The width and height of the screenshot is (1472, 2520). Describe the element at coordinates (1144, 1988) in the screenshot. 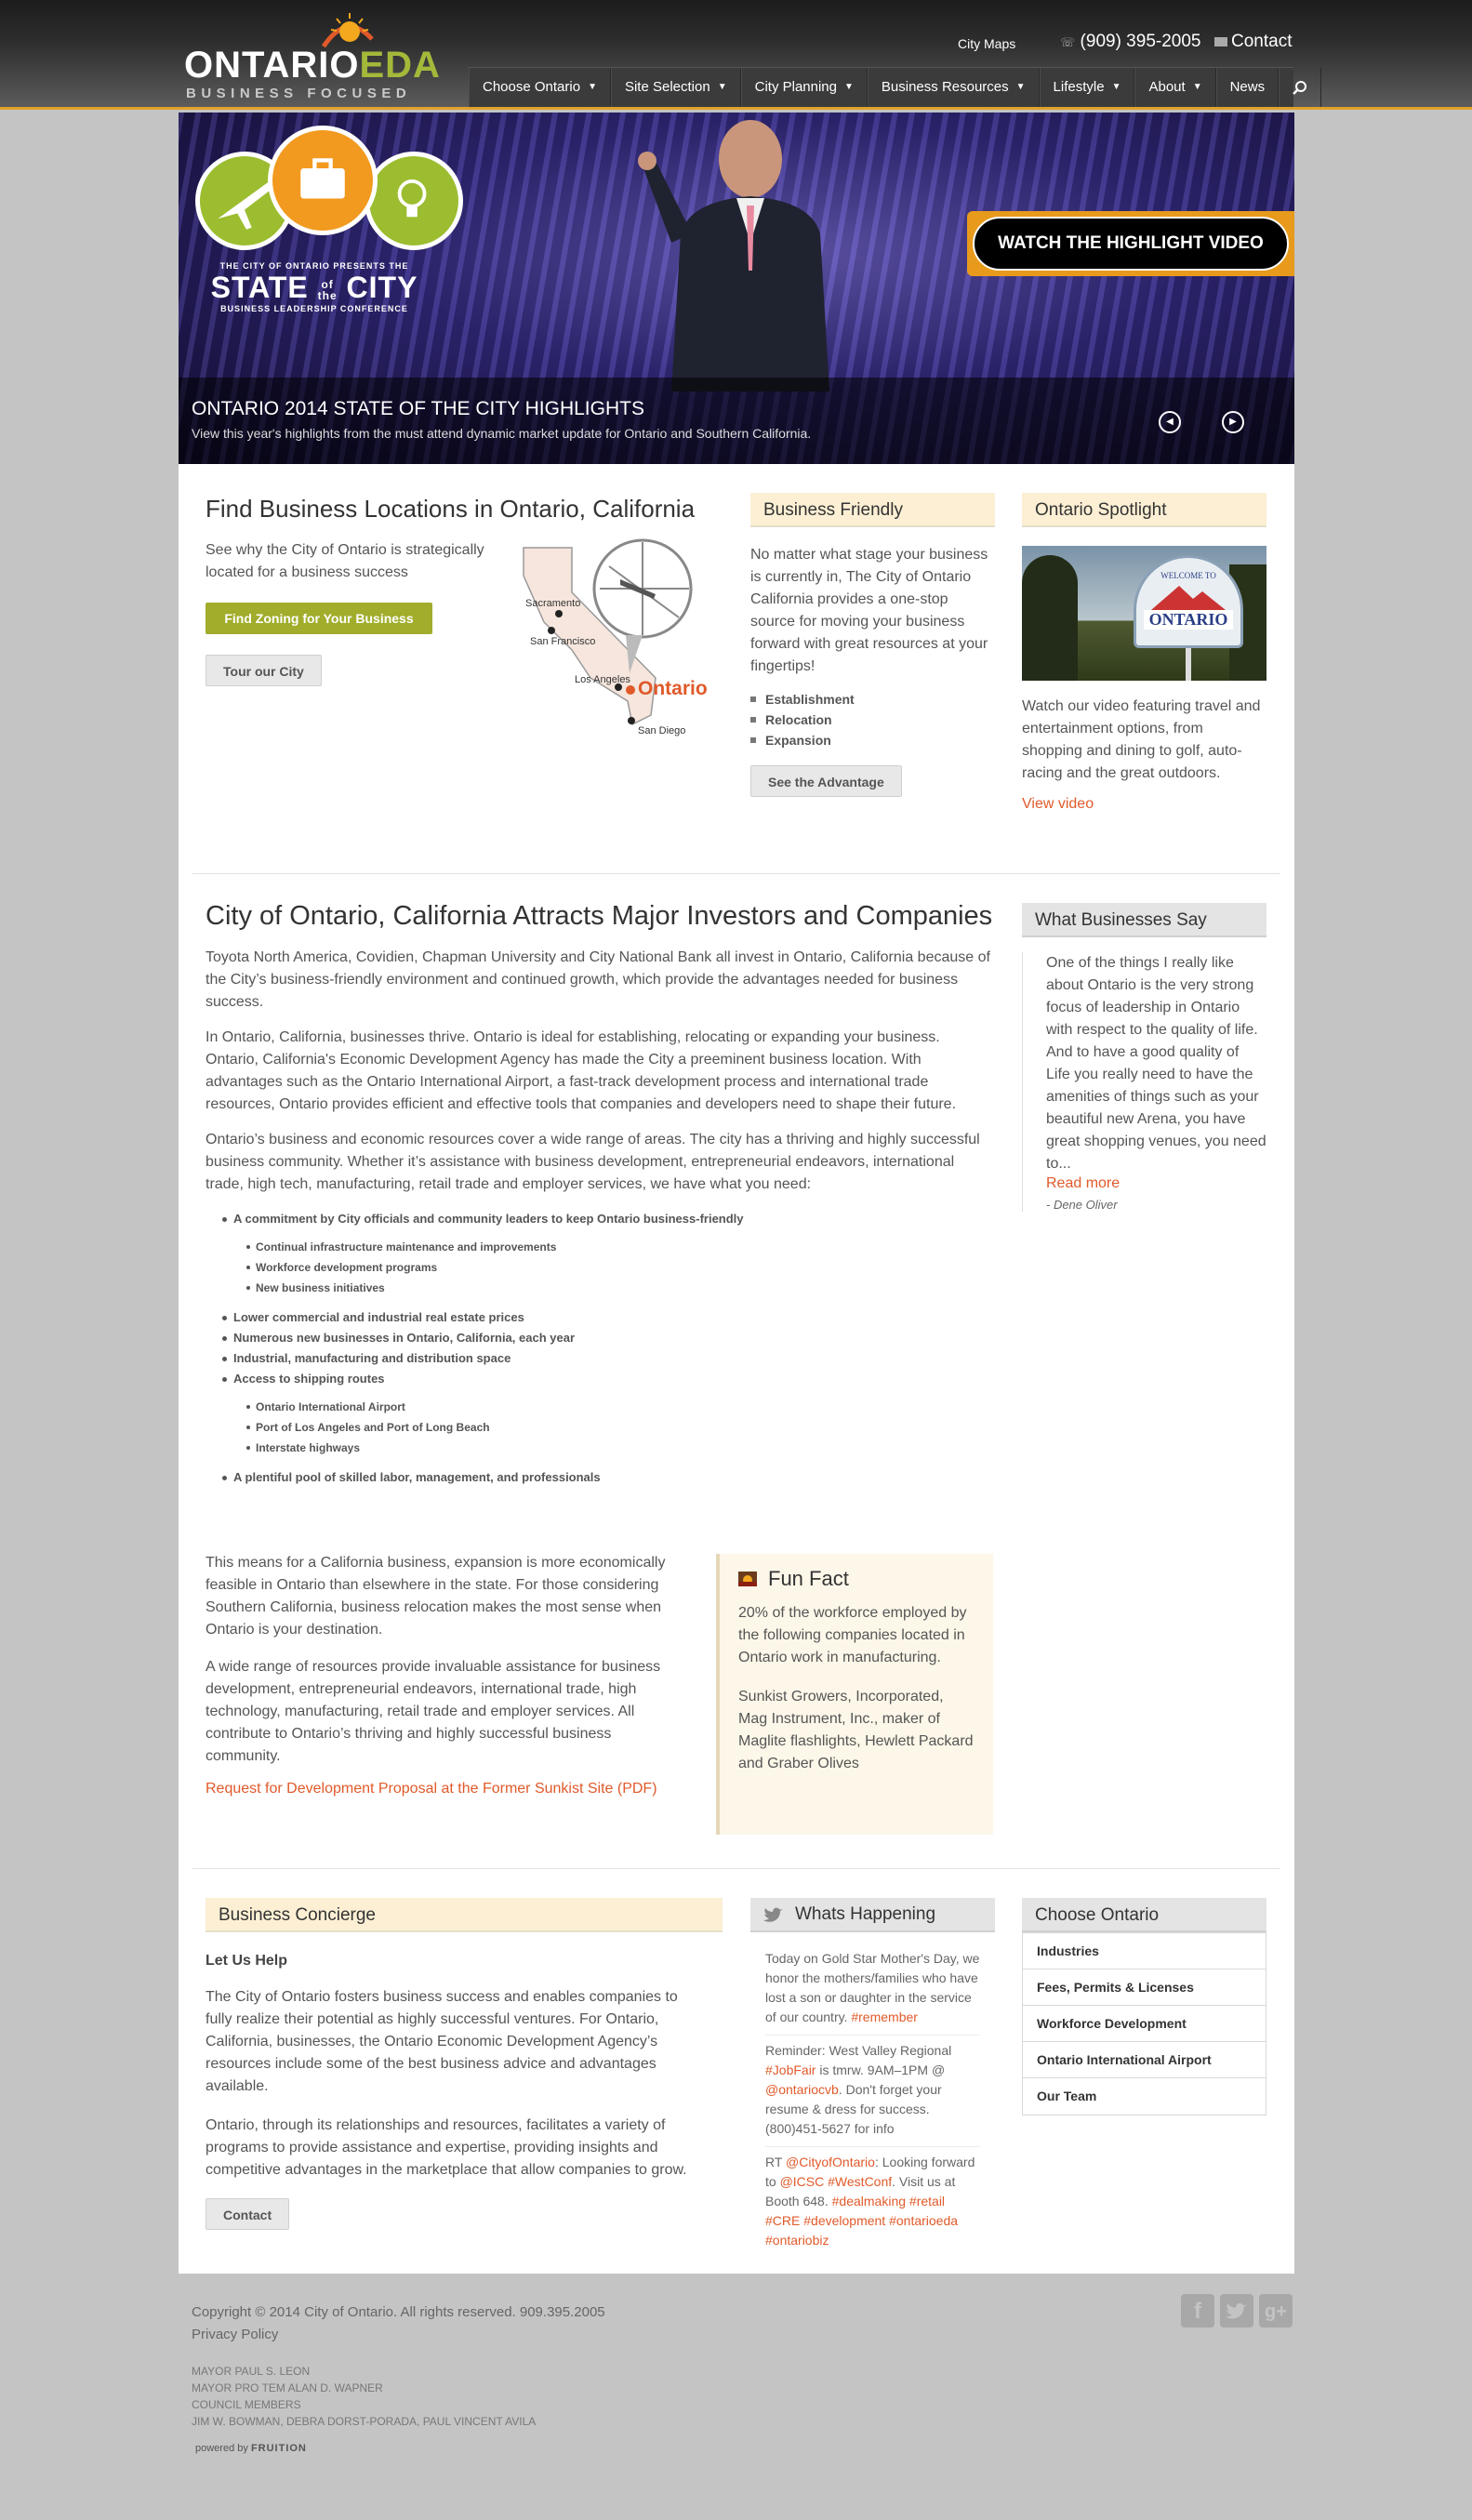

I see `link-fees-permits: Fees, Permits & Licenses` at that location.